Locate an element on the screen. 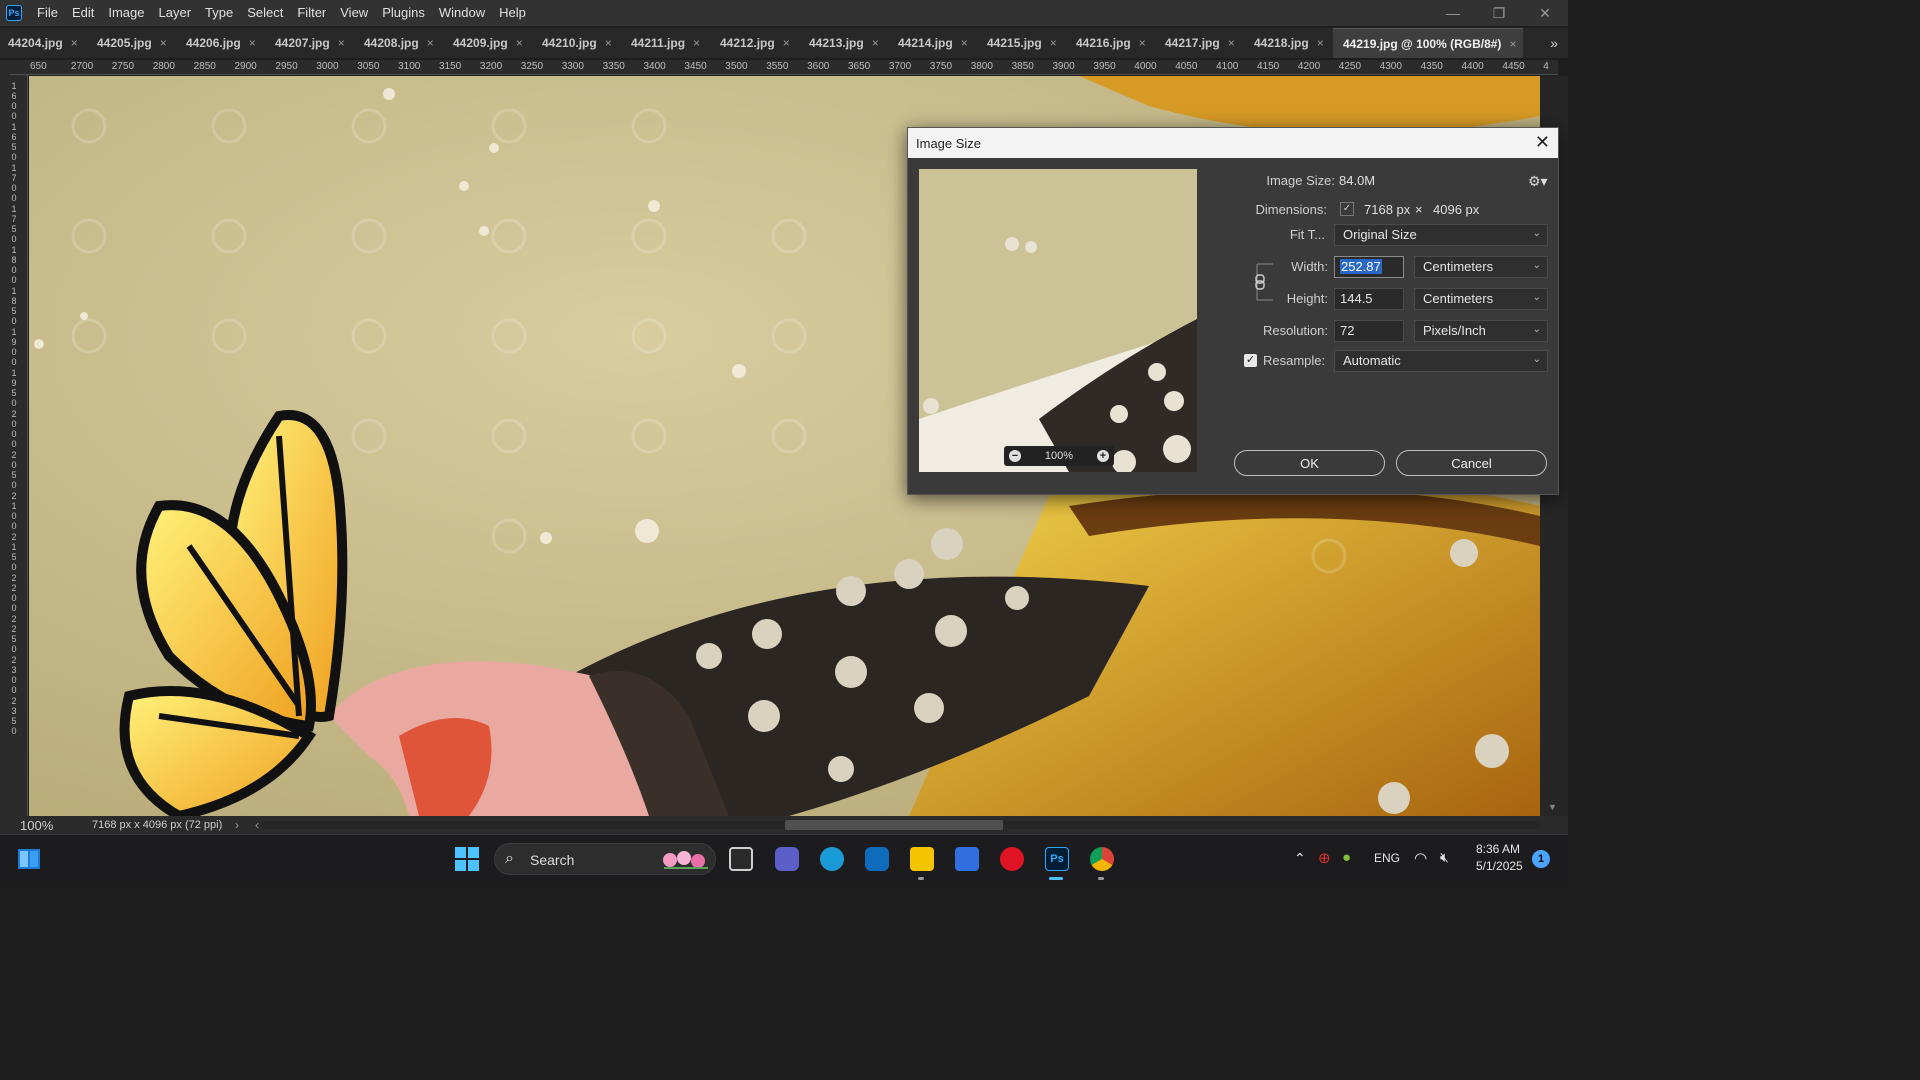  tab-44212: 44212.jpg × is located at coordinates (754, 43).